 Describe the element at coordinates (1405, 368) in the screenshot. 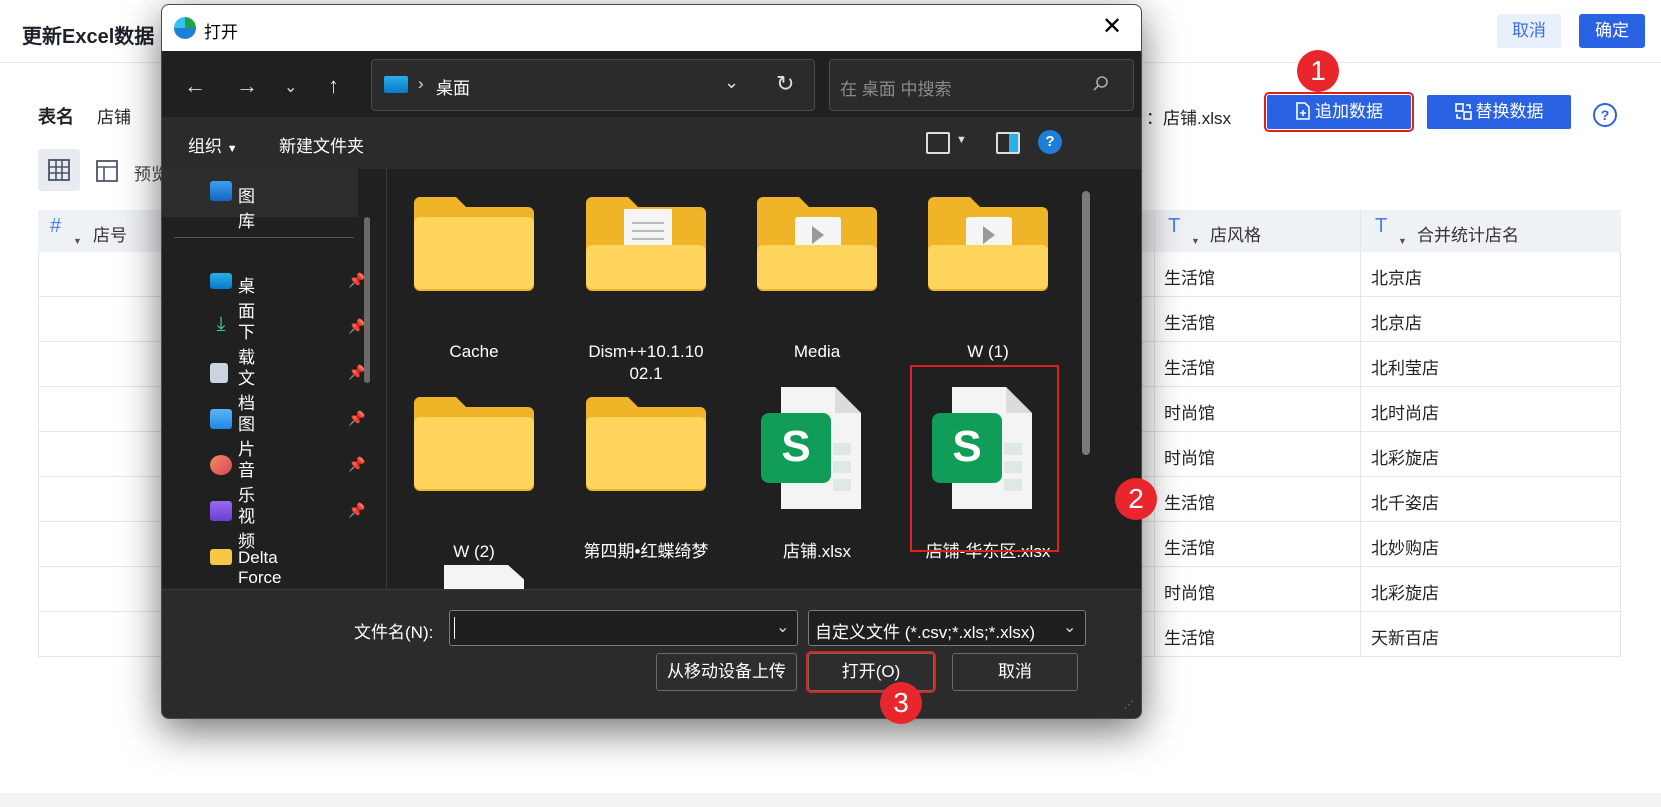

I see `cell-merged-name: 北利莹店` at that location.